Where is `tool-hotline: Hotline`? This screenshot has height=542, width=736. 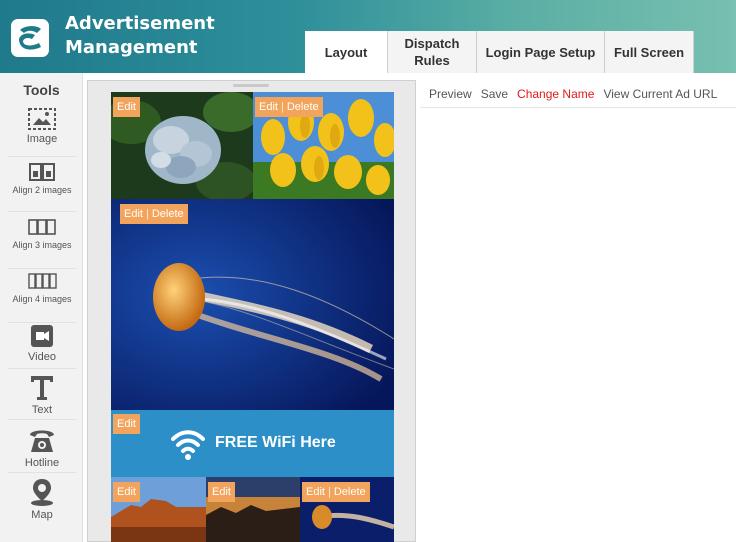
tool-hotline: Hotline is located at coordinates (42, 449).